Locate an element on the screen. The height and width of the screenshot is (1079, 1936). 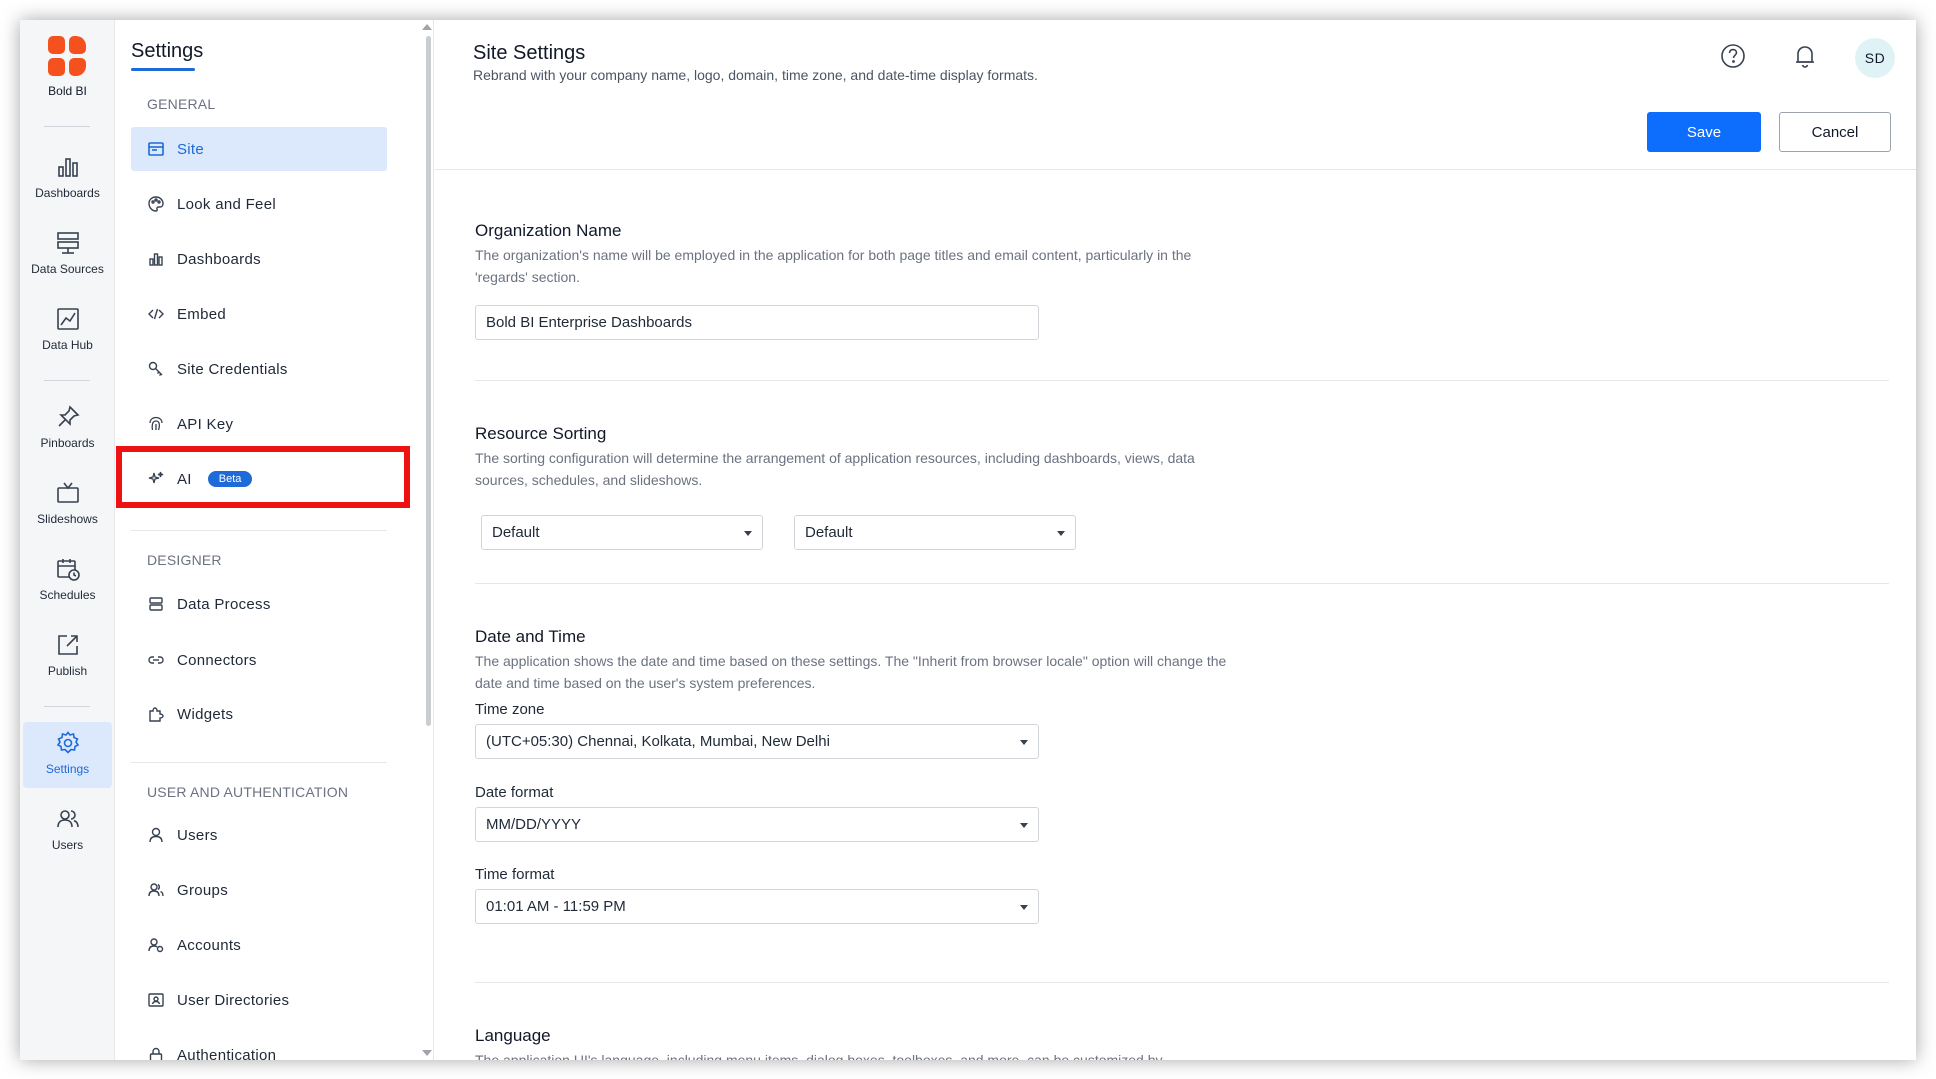
section-header-designer: DESIGNER is located at coordinates (184, 560).